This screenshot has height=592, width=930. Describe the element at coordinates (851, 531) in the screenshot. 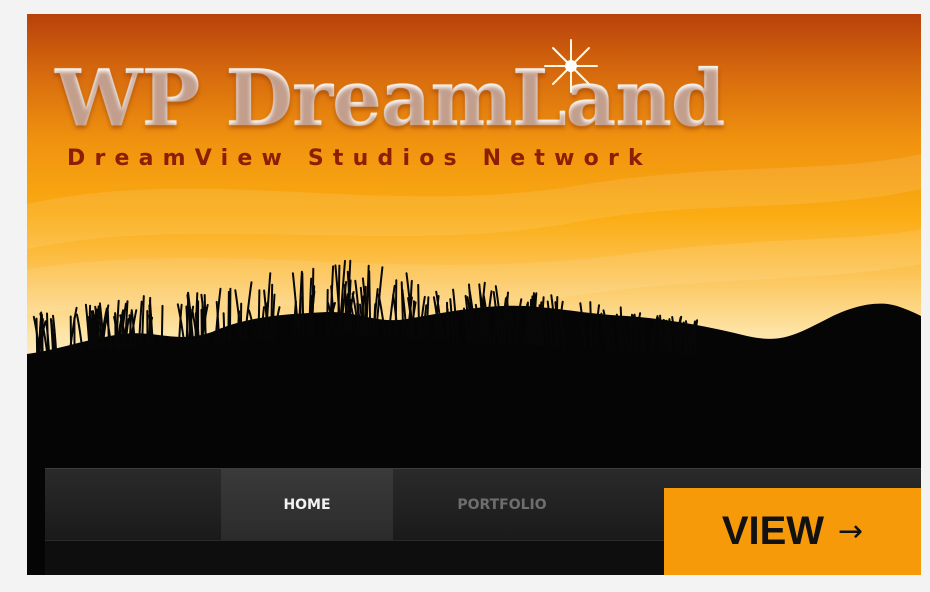

I see `arrow-right-icon: →` at that location.